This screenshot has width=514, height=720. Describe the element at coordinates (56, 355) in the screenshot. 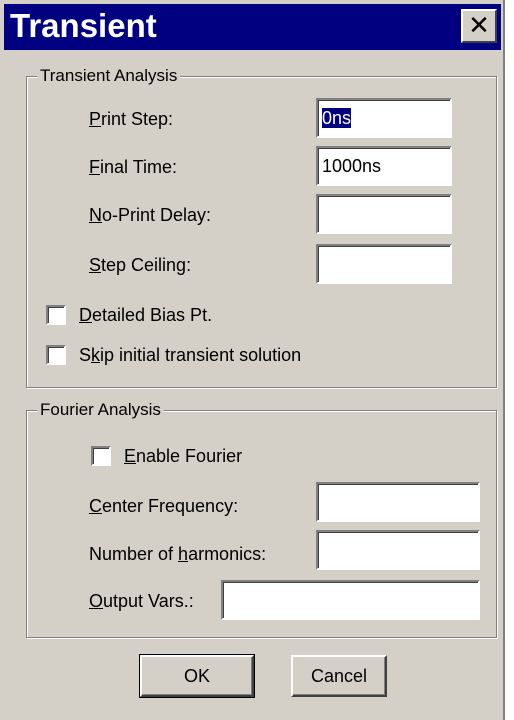

I see `skip-initial-checkbox` at that location.